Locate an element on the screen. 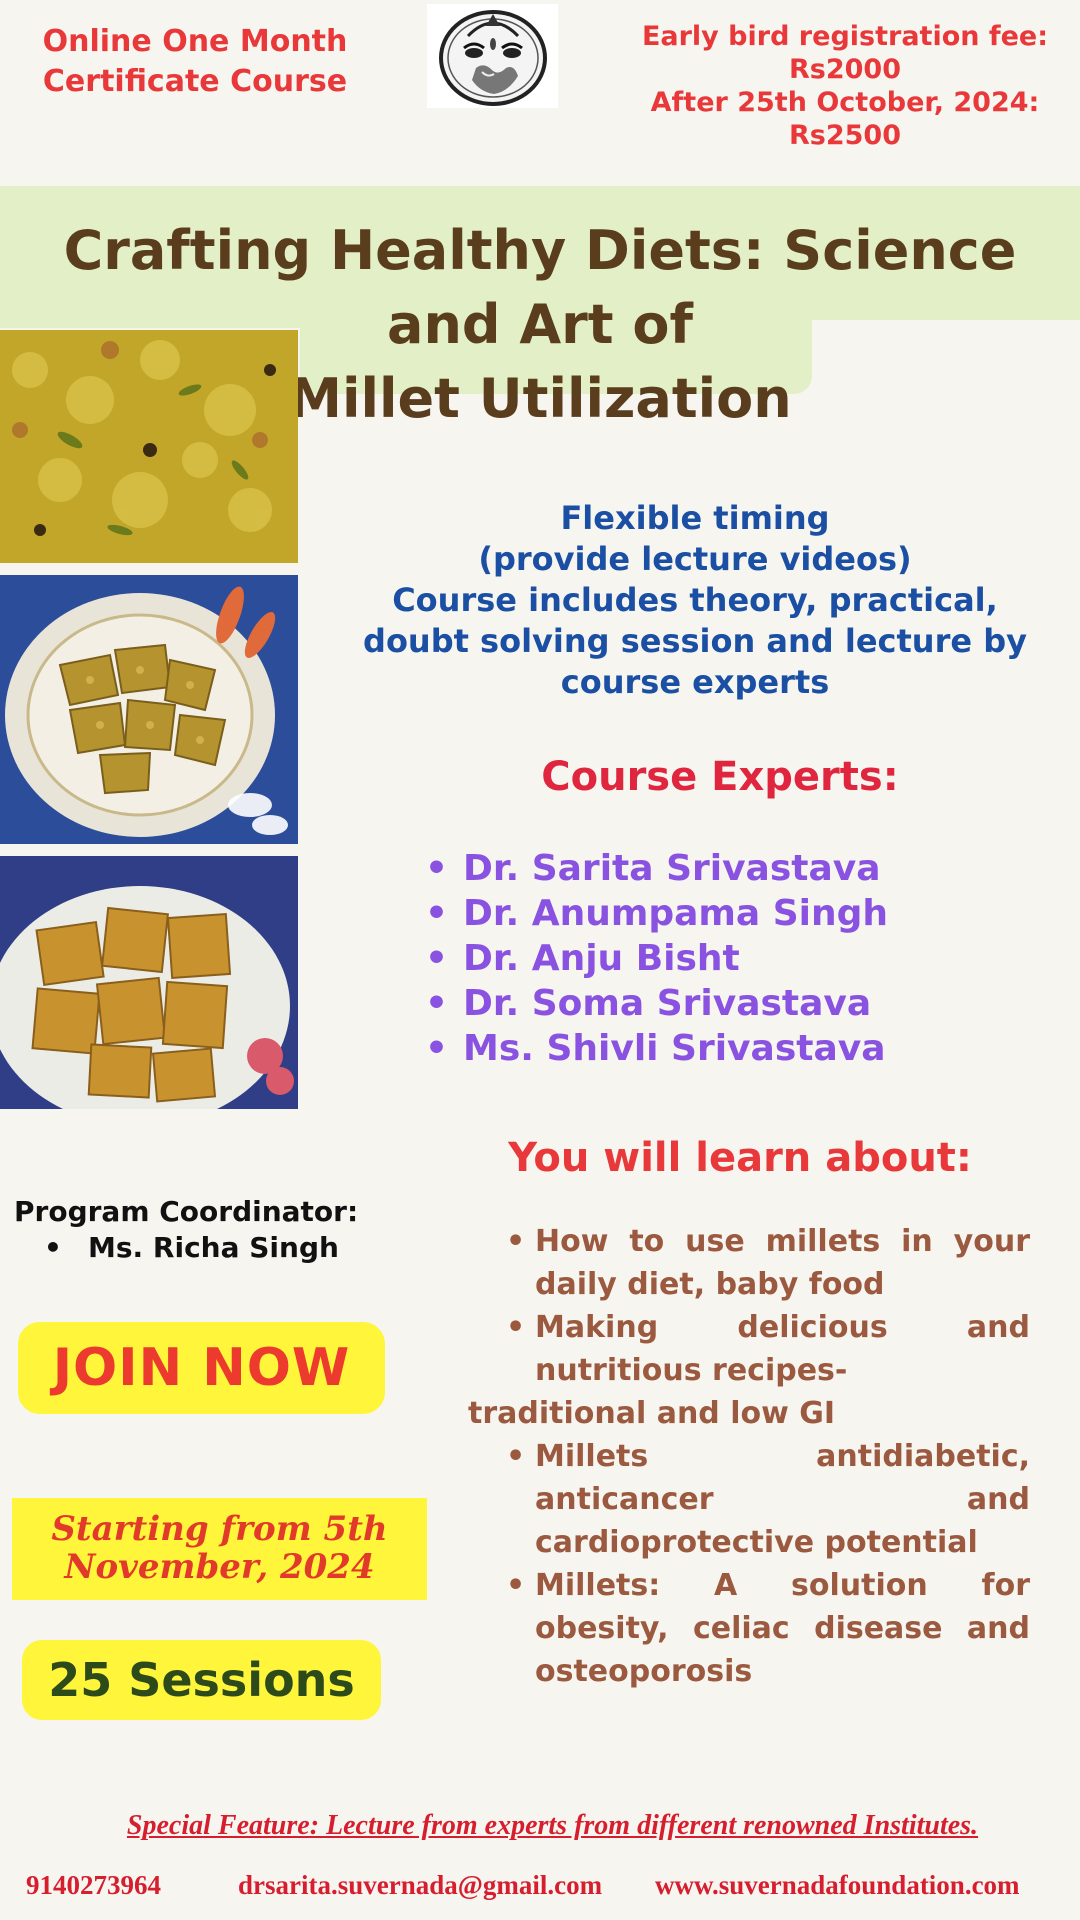 This screenshot has height=1920, width=1080. fee-line: Rs2500 is located at coordinates (844, 135).